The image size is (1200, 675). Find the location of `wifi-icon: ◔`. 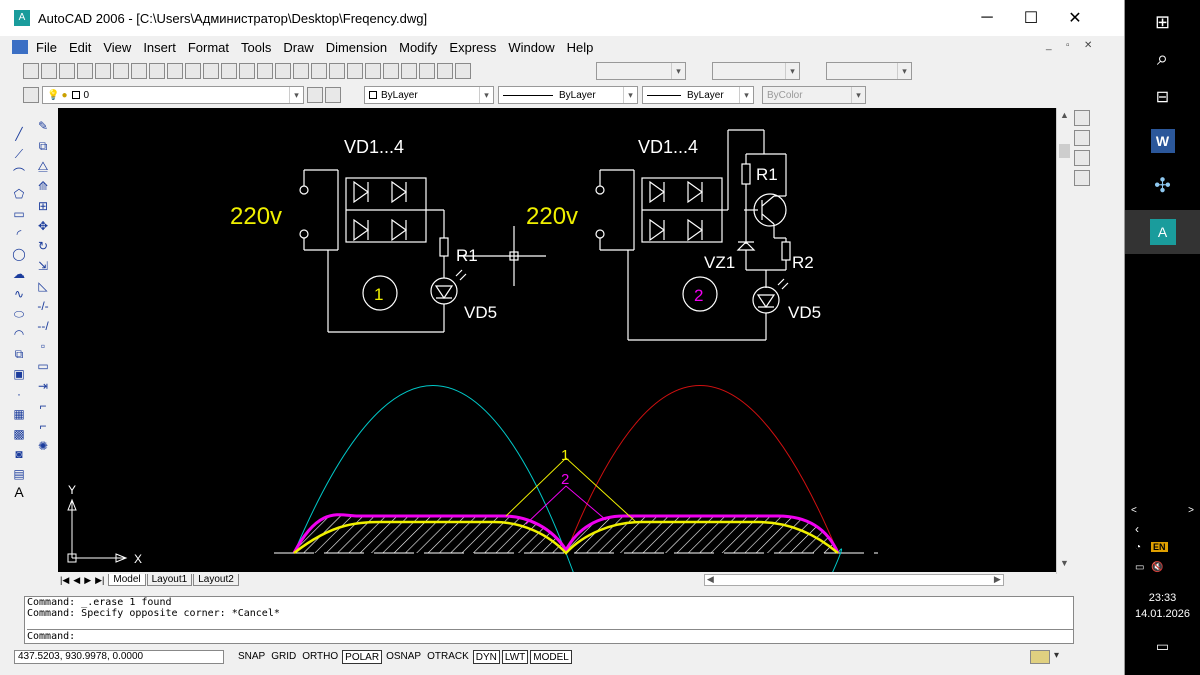

wifi-icon: ◔ is located at coordinates (1138, 547).